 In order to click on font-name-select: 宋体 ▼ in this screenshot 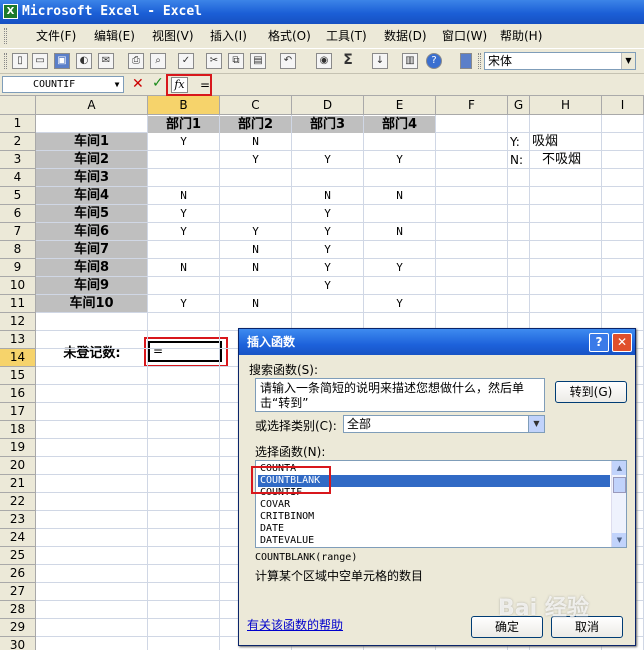, I will do `click(560, 61)`.